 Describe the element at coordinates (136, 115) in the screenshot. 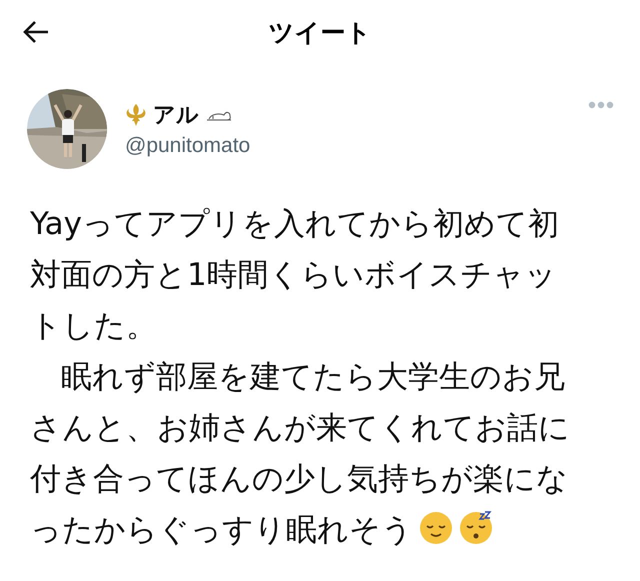

I see `fleur-de-lis-icon` at that location.